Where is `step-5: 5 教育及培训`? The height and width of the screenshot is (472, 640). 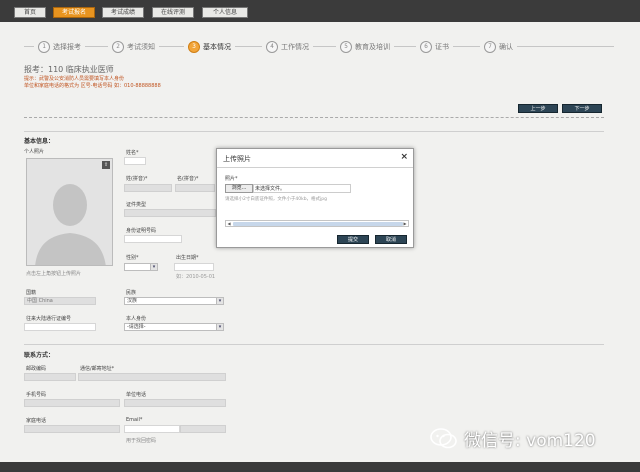 step-5: 5 教育及培训 is located at coordinates (365, 47).